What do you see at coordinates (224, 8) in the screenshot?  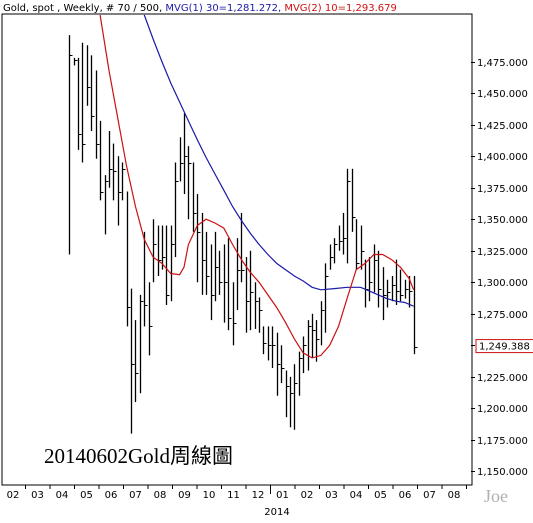 I see `header-mvg30: MVG(1) 30=1,281.272,` at bounding box center [224, 8].